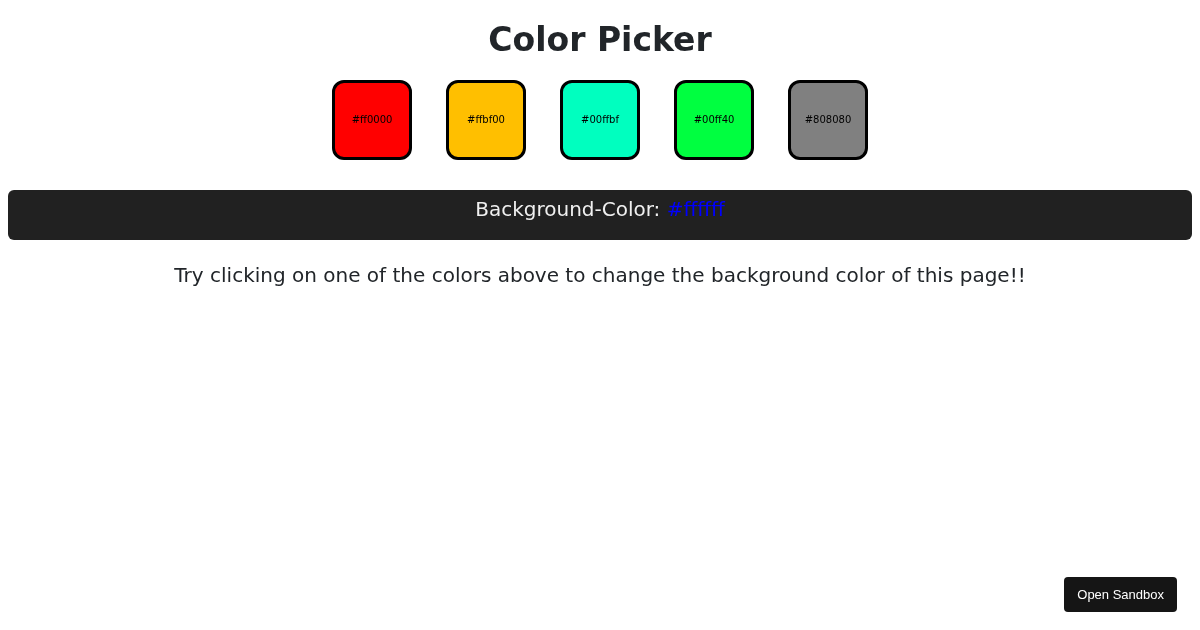  I want to click on open-sandbox-button: Open Sandbox, so click(1120, 594).